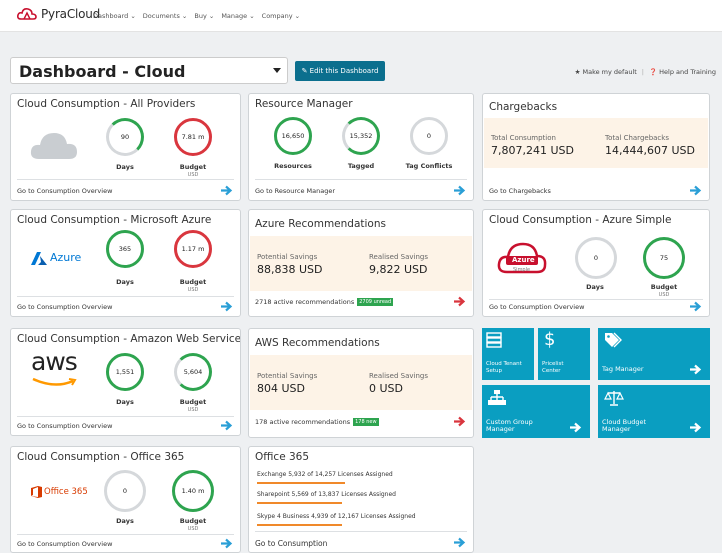  What do you see at coordinates (304, 104) in the screenshot?
I see `card-title: Resource Manager` at bounding box center [304, 104].